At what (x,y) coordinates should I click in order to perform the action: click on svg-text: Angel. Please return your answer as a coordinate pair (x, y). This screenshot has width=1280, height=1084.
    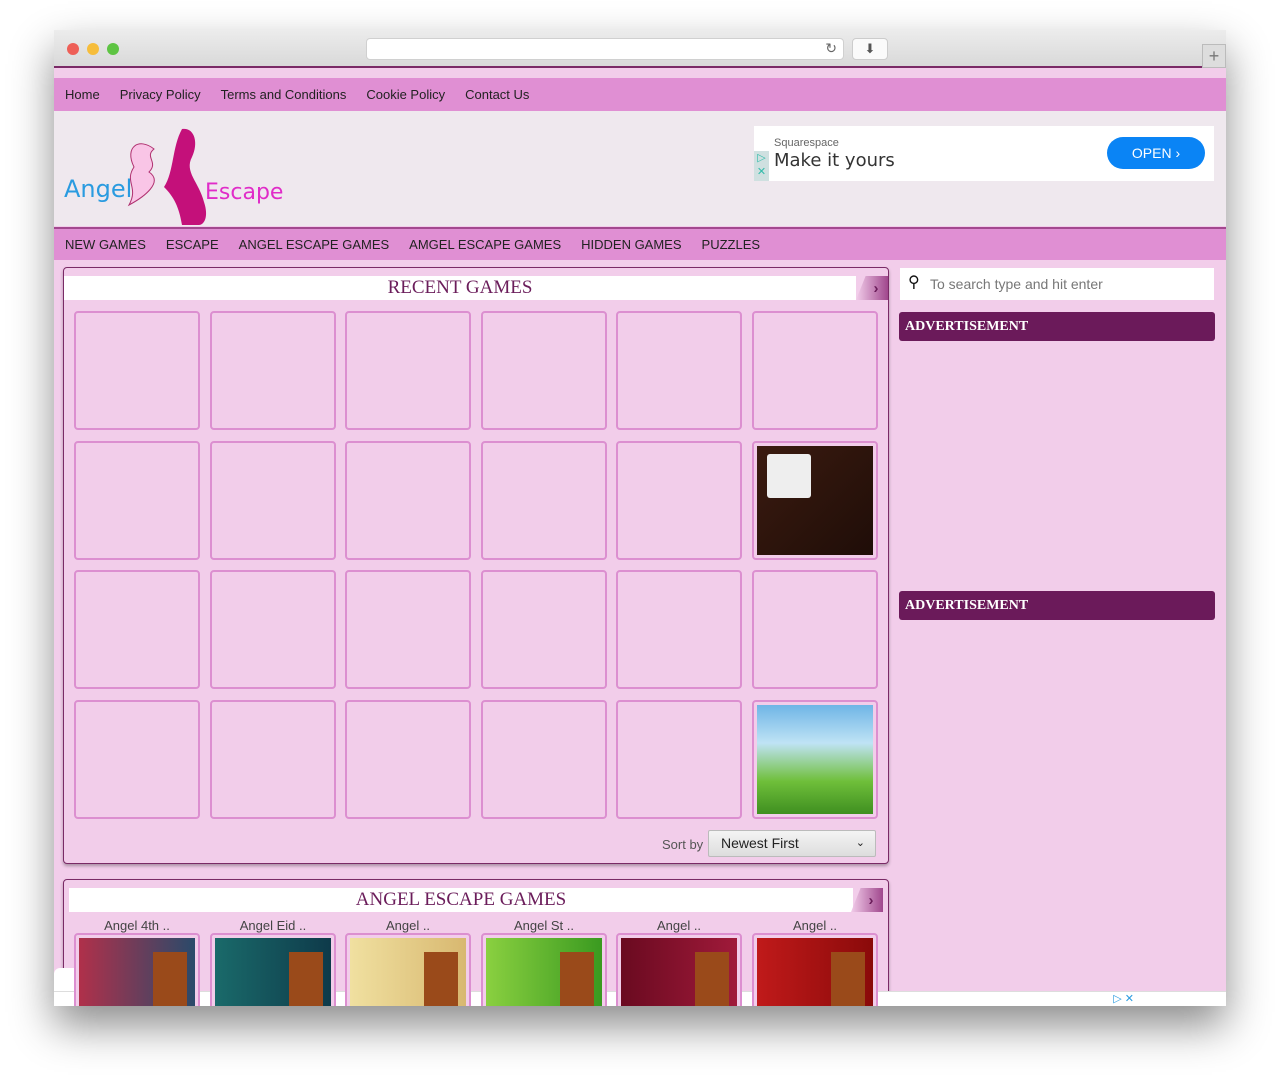
    Looking at the image, I should click on (98, 189).